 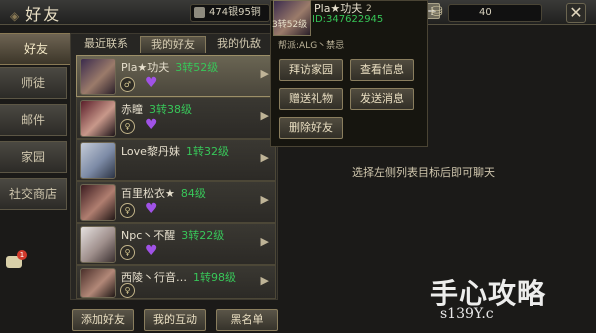 What do you see at coordinates (176, 118) in the screenshot?
I see `friend-row: 赤瞳 3转38级 ♀ ♥ ▶` at bounding box center [176, 118].